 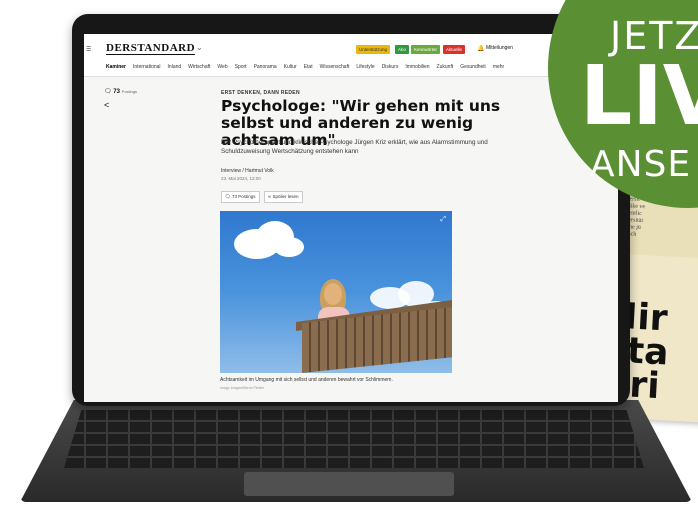 I want to click on nav-item: Diskurs, so click(x=390, y=67).